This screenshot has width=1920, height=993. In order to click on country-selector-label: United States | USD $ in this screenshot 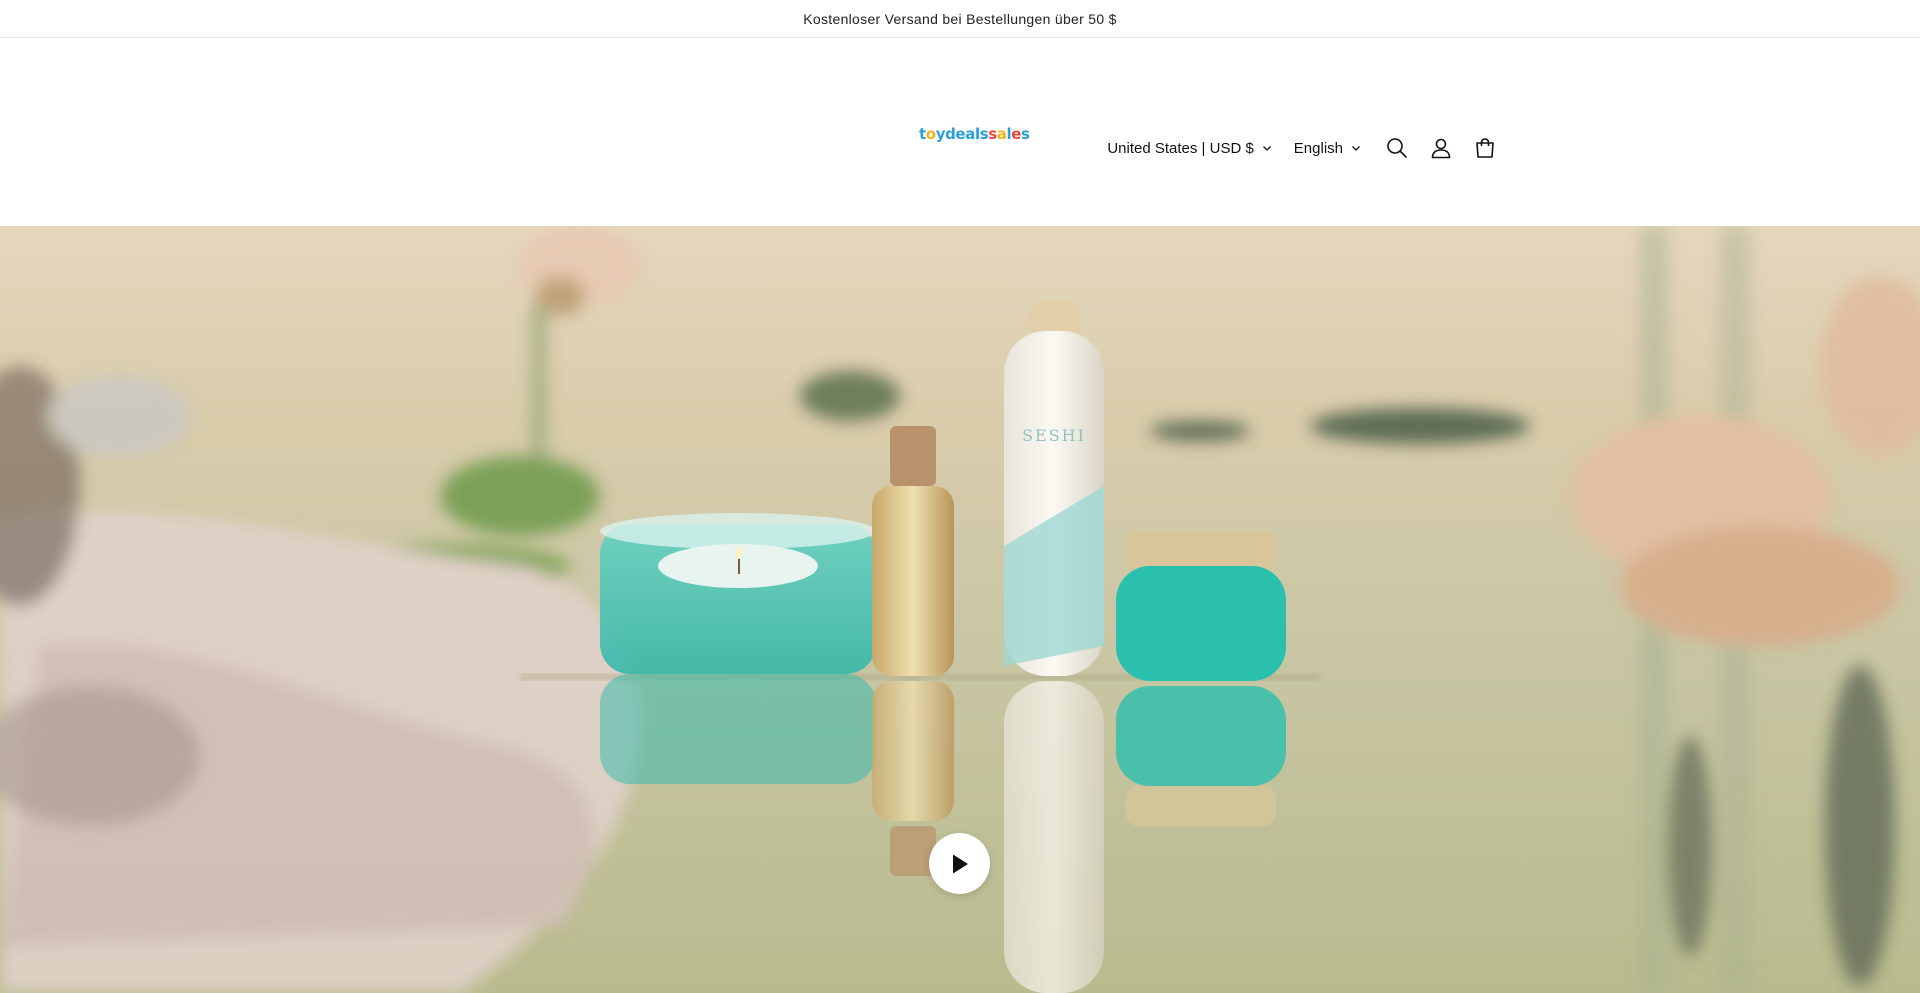, I will do `click(1180, 148)`.